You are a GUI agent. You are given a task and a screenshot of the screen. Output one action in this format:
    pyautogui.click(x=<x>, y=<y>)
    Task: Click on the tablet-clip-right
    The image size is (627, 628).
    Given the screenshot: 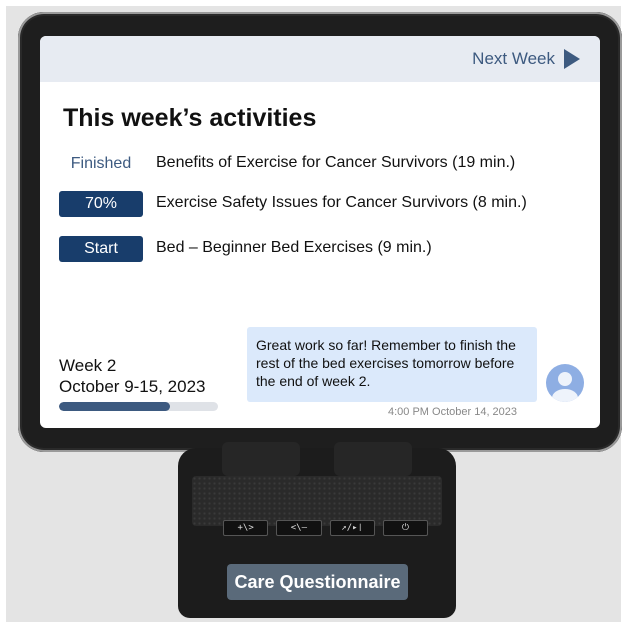 What is the action you would take?
    pyautogui.click(x=373, y=459)
    